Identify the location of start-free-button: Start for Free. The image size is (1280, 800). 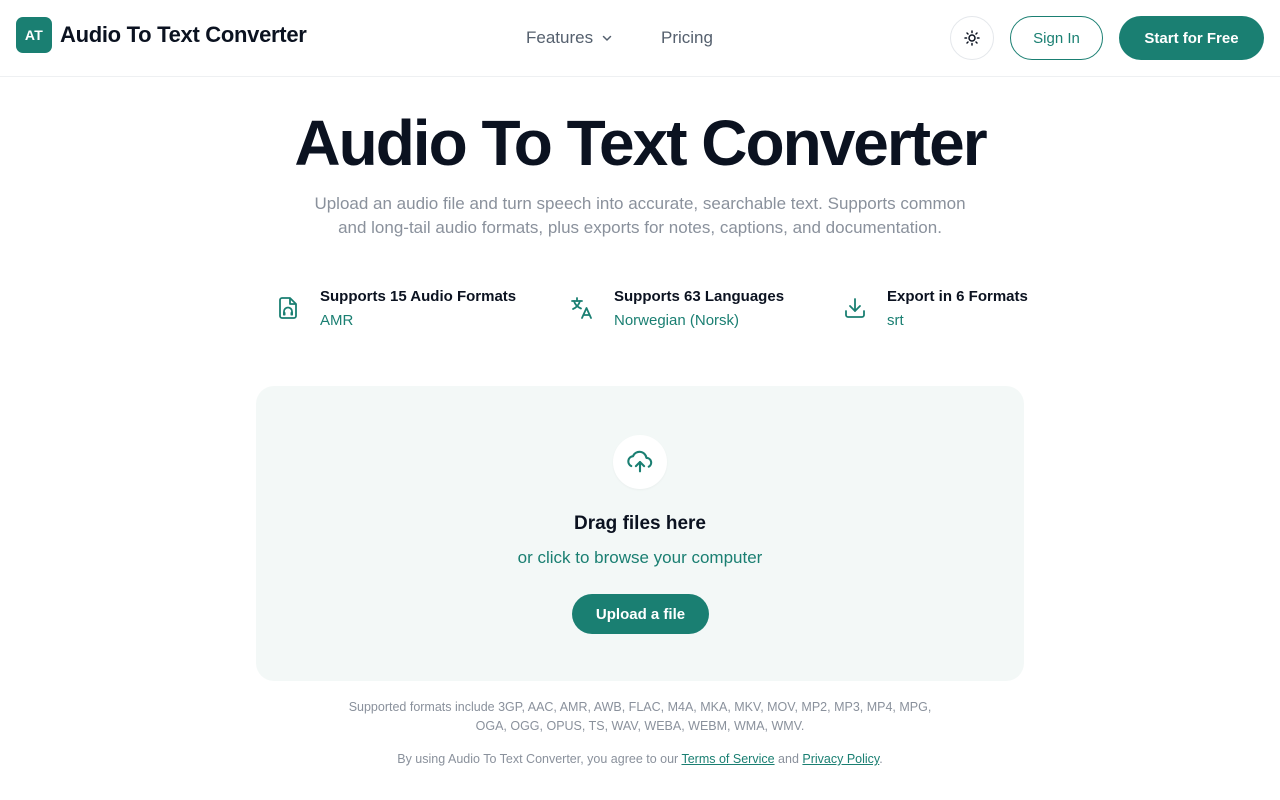
(1191, 38).